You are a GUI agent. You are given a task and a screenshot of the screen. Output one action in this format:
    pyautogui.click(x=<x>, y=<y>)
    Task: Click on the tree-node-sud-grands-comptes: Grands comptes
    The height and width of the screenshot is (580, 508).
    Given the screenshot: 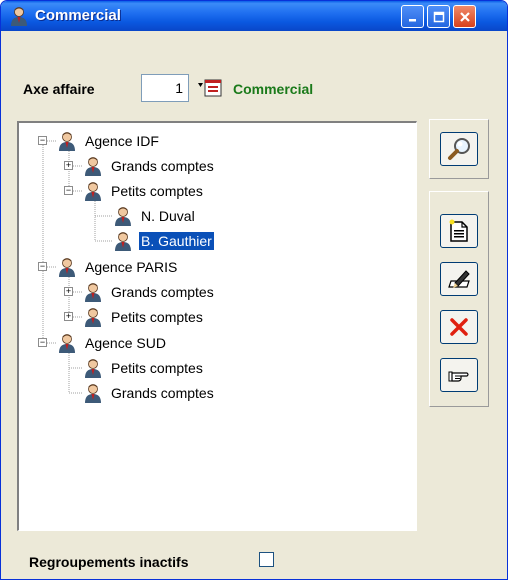 What is the action you would take?
    pyautogui.click(x=149, y=393)
    